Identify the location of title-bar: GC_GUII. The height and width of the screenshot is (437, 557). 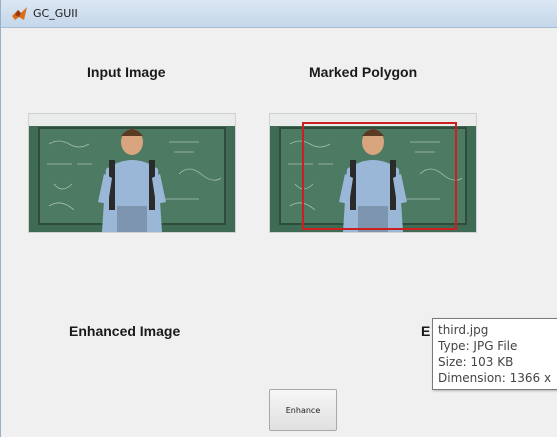
(279, 14).